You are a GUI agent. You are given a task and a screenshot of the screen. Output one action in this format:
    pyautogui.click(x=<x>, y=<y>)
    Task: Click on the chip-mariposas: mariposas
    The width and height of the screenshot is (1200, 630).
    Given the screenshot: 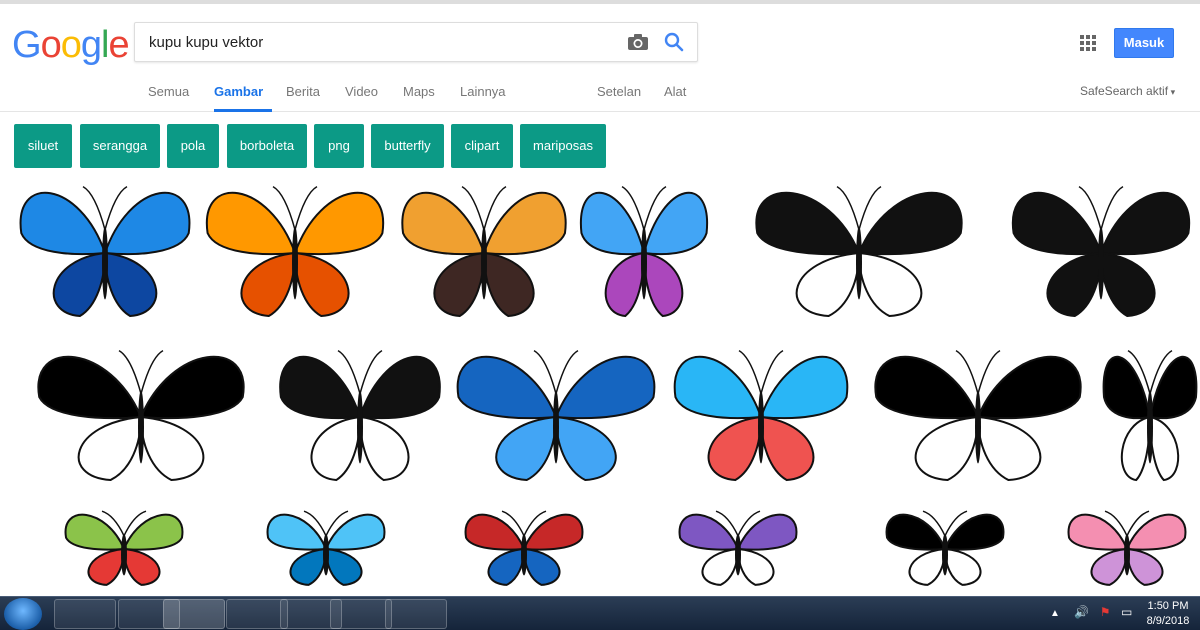 What is the action you would take?
    pyautogui.click(x=563, y=146)
    